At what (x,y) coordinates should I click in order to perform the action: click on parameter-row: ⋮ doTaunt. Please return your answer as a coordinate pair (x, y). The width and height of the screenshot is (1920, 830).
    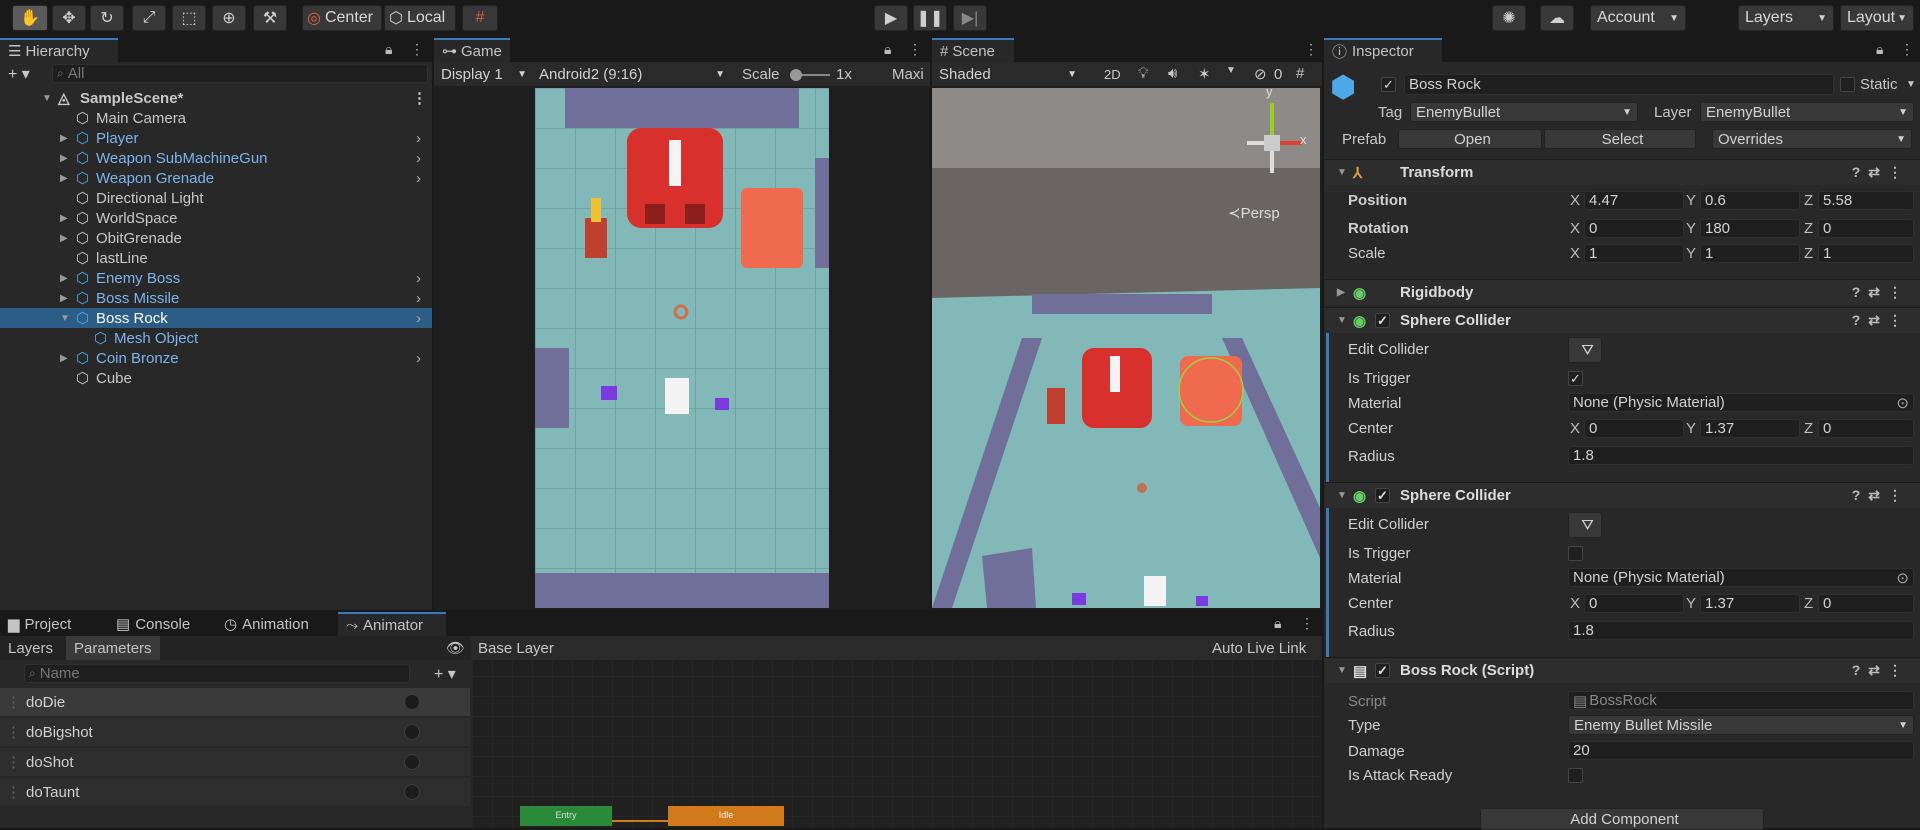
    Looking at the image, I should click on (235, 792).